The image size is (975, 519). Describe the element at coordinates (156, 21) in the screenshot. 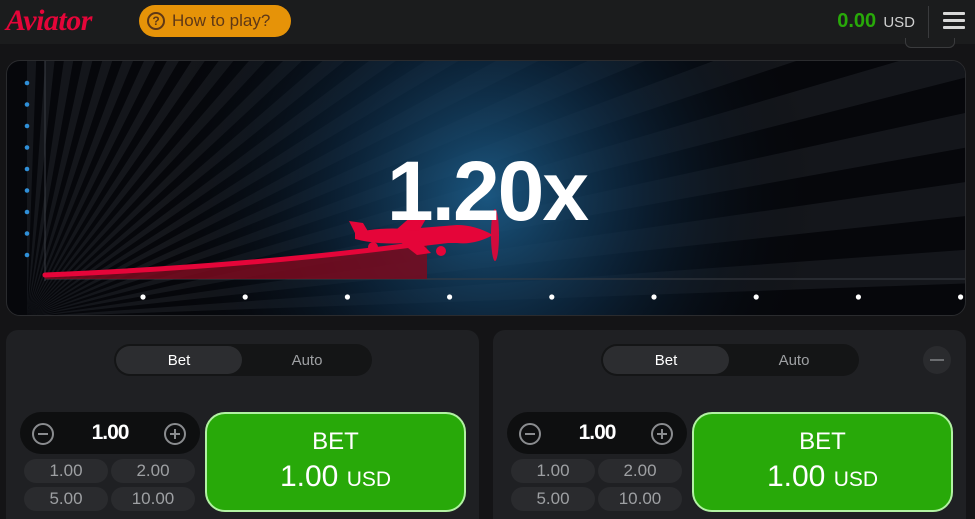

I see `question-icon: ?` at that location.